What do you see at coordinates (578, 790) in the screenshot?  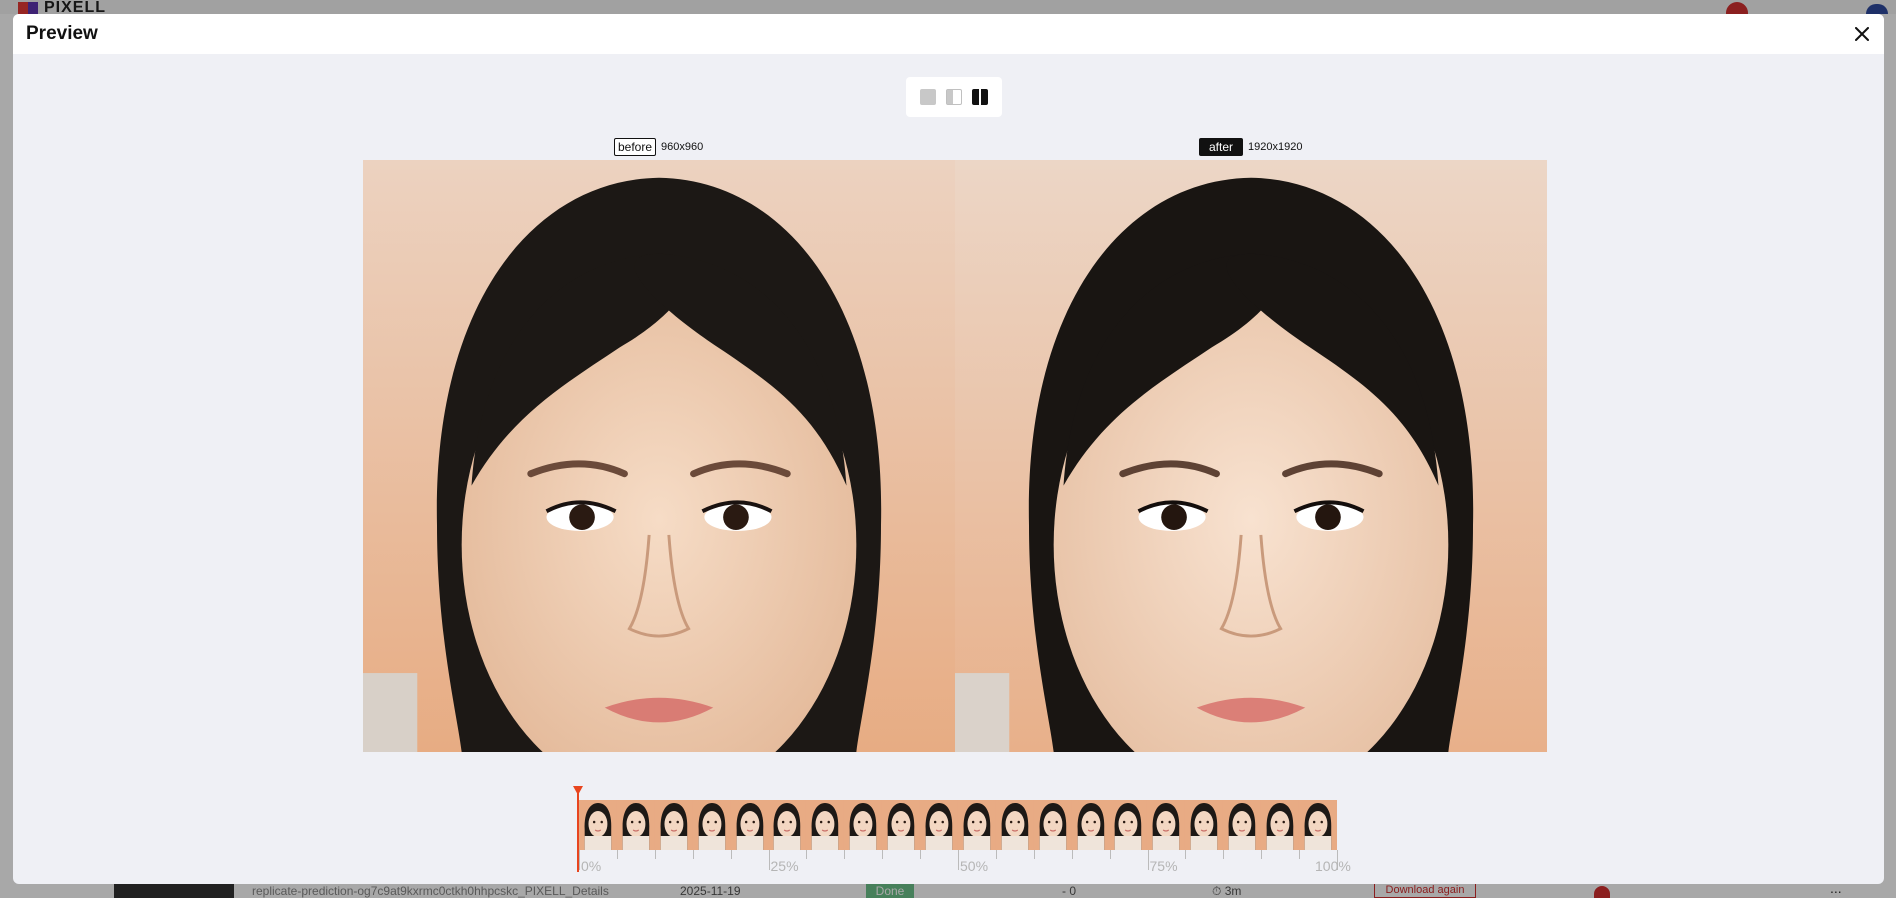 I see `playhead-handle` at bounding box center [578, 790].